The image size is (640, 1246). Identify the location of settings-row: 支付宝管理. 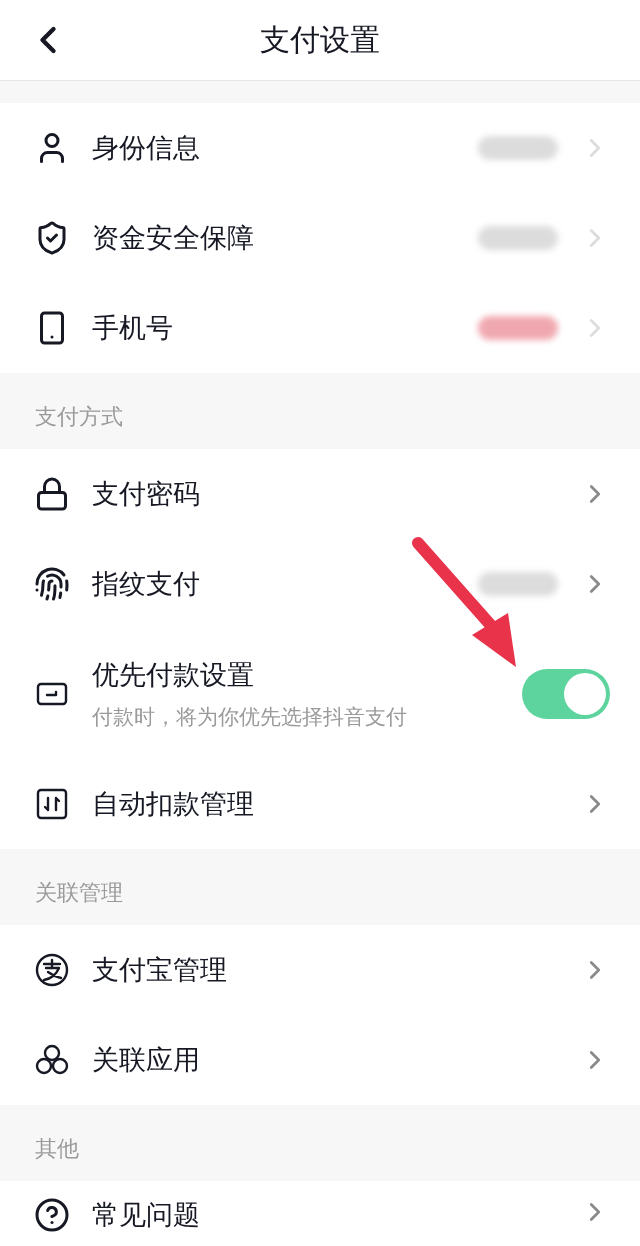
(320, 970).